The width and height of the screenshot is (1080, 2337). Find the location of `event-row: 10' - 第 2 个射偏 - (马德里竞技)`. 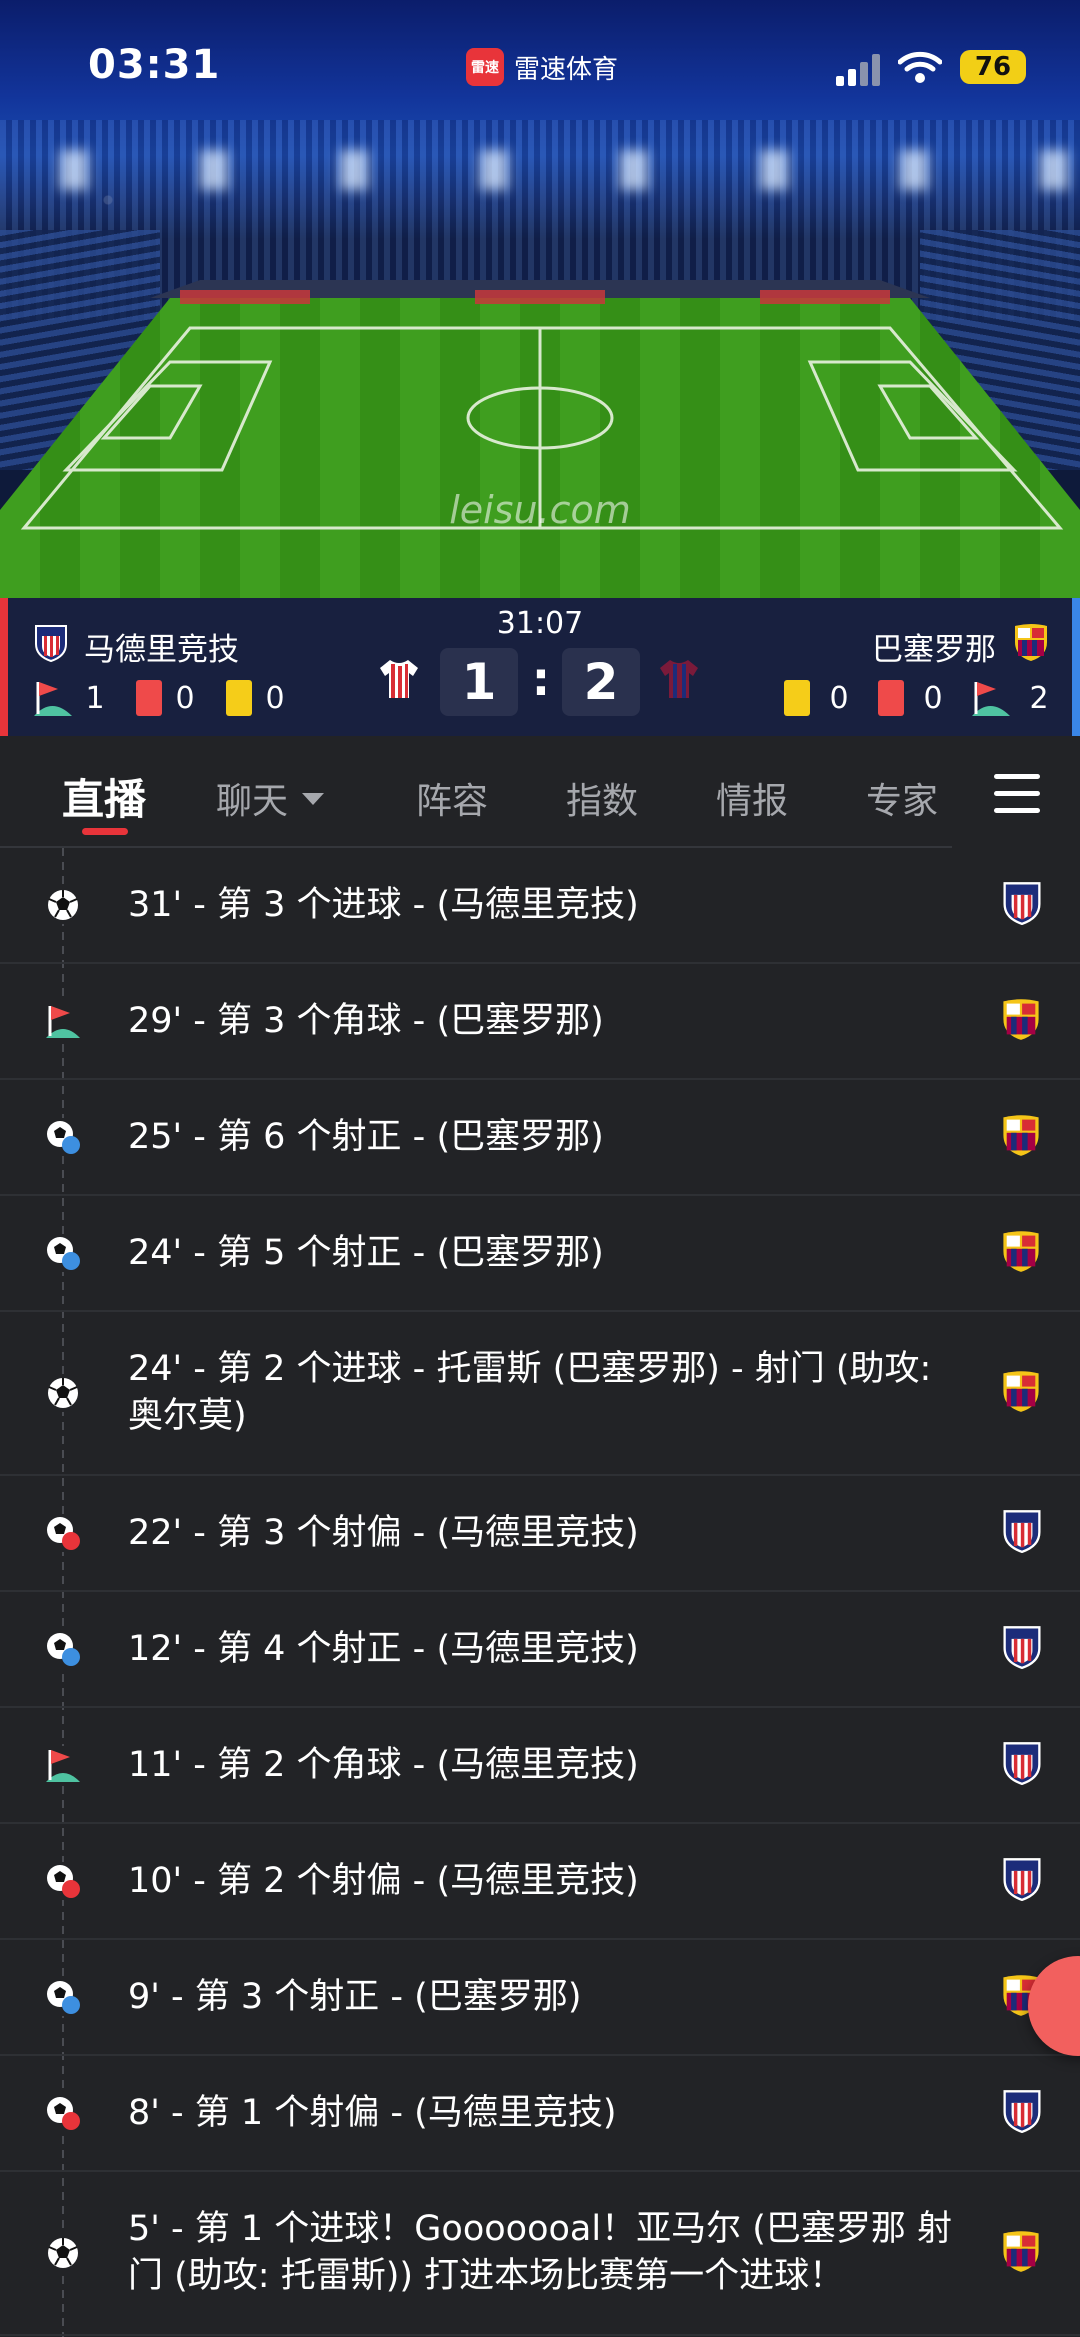

event-row: 10' - 第 2 个射偏 - (马德里竞技) is located at coordinates (540, 1882).